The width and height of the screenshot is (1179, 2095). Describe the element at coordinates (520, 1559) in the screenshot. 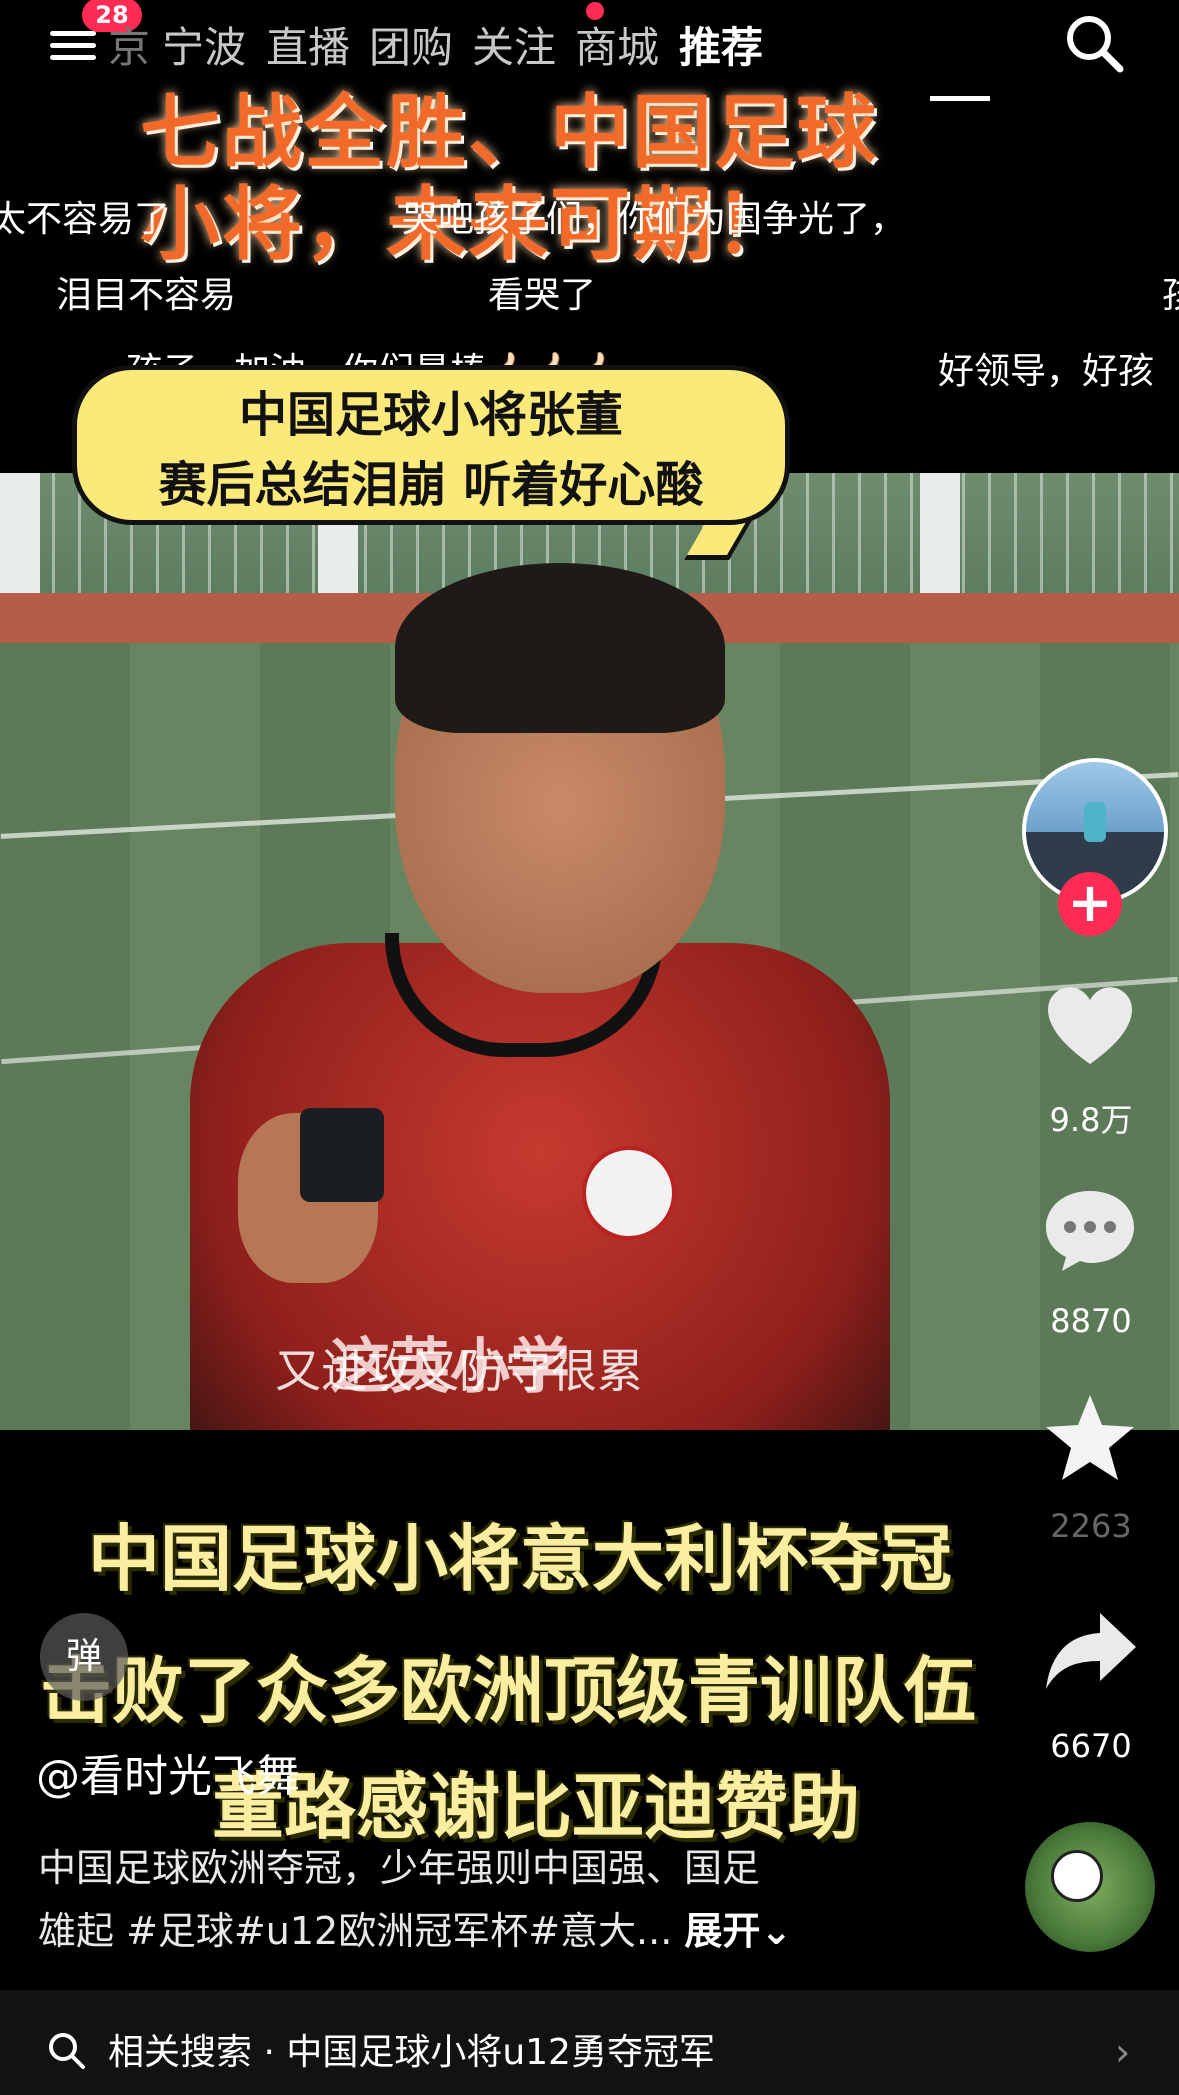

I see `caption-line: 中国足球小将意大利杯夺冠` at that location.